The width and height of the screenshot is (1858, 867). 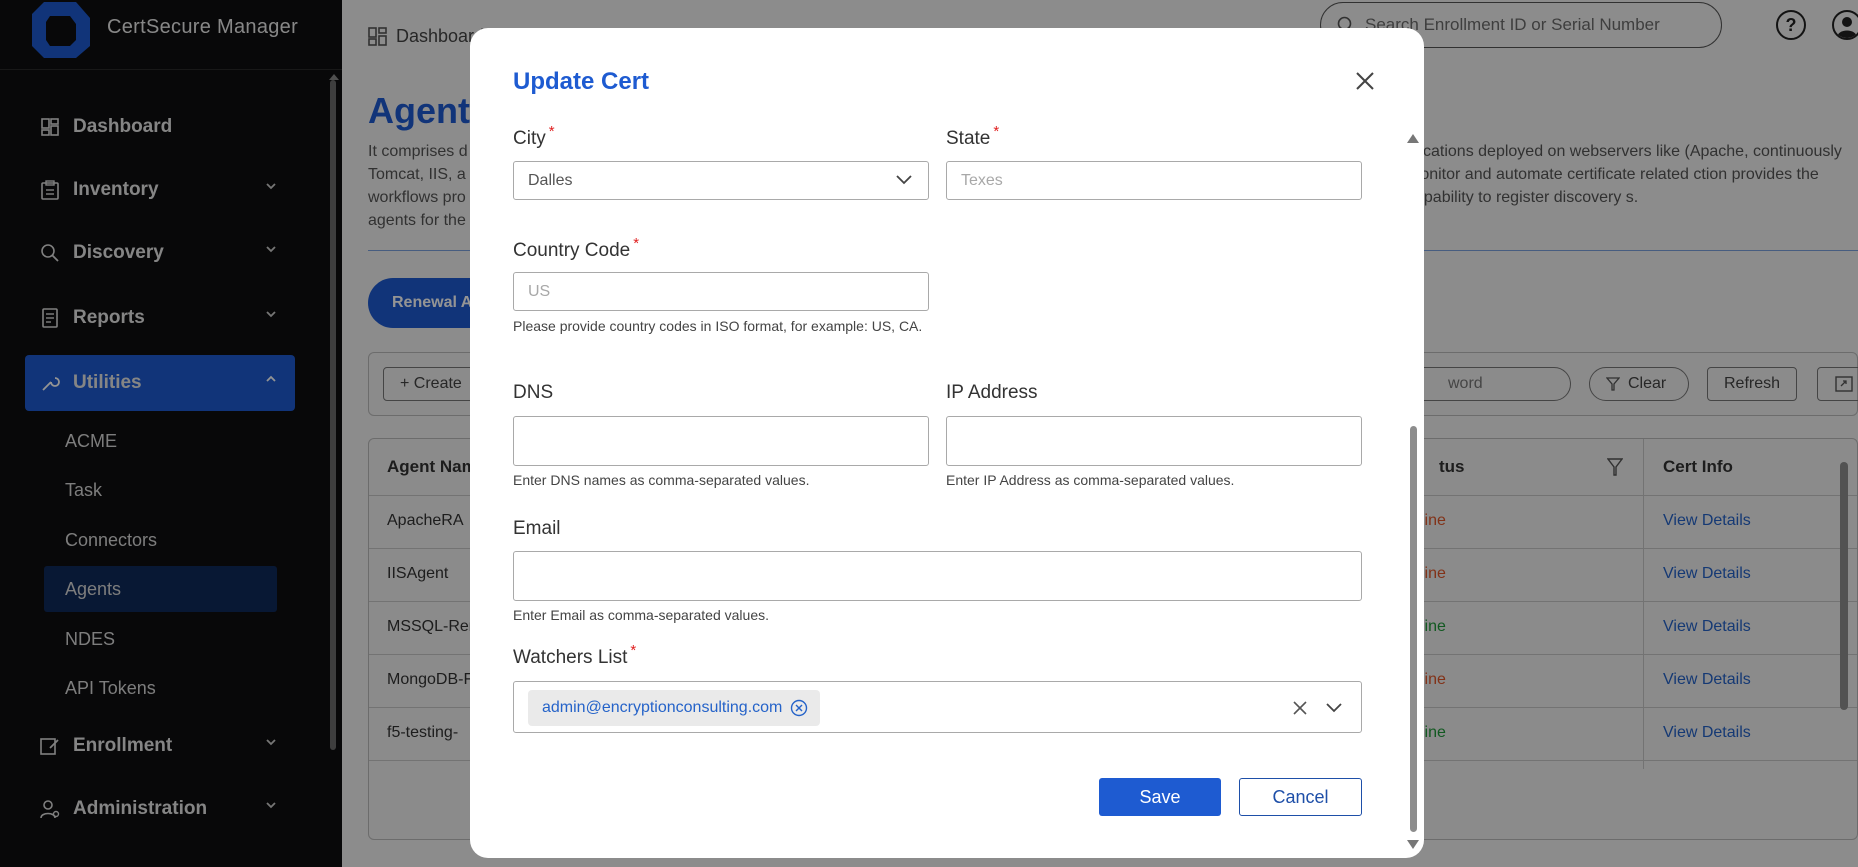 I want to click on dialog-scrollbar, so click(x=1413, y=629).